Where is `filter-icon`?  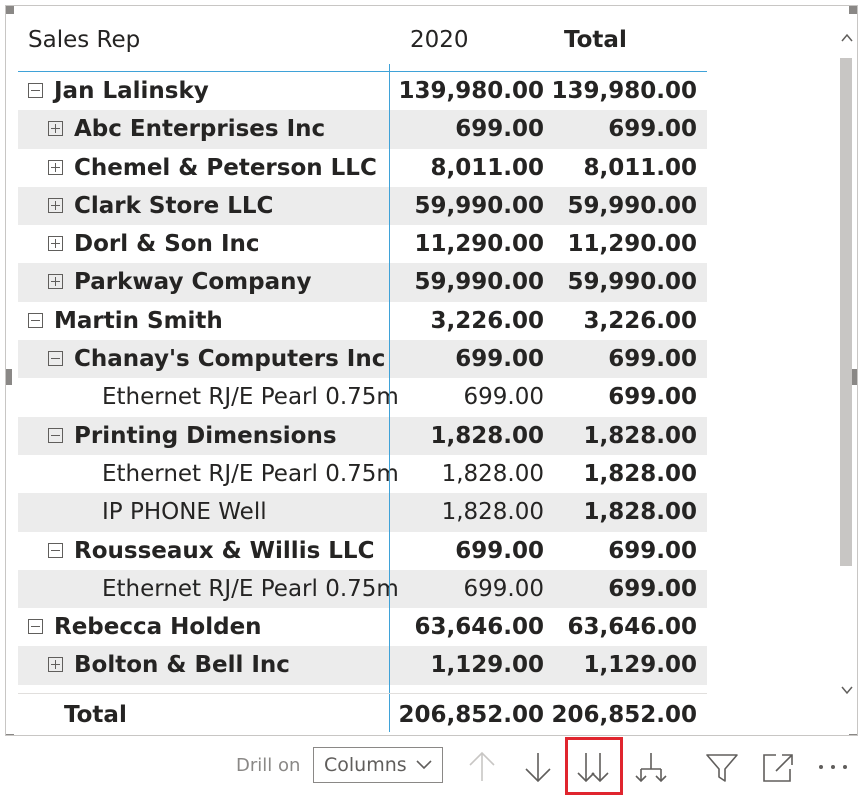 filter-icon is located at coordinates (722, 767).